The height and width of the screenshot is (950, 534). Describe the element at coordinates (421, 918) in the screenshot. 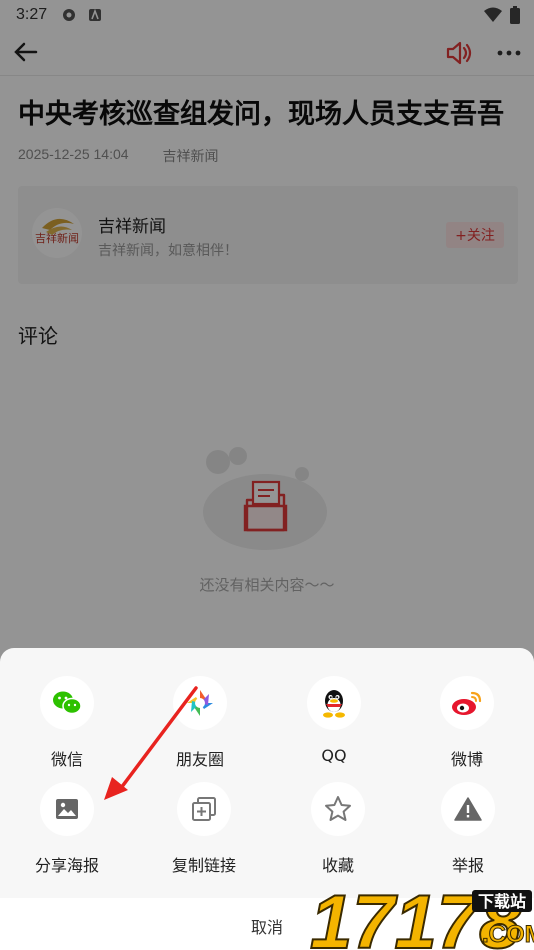

I see `watermark-logo: 17178 下载站 .COM` at that location.